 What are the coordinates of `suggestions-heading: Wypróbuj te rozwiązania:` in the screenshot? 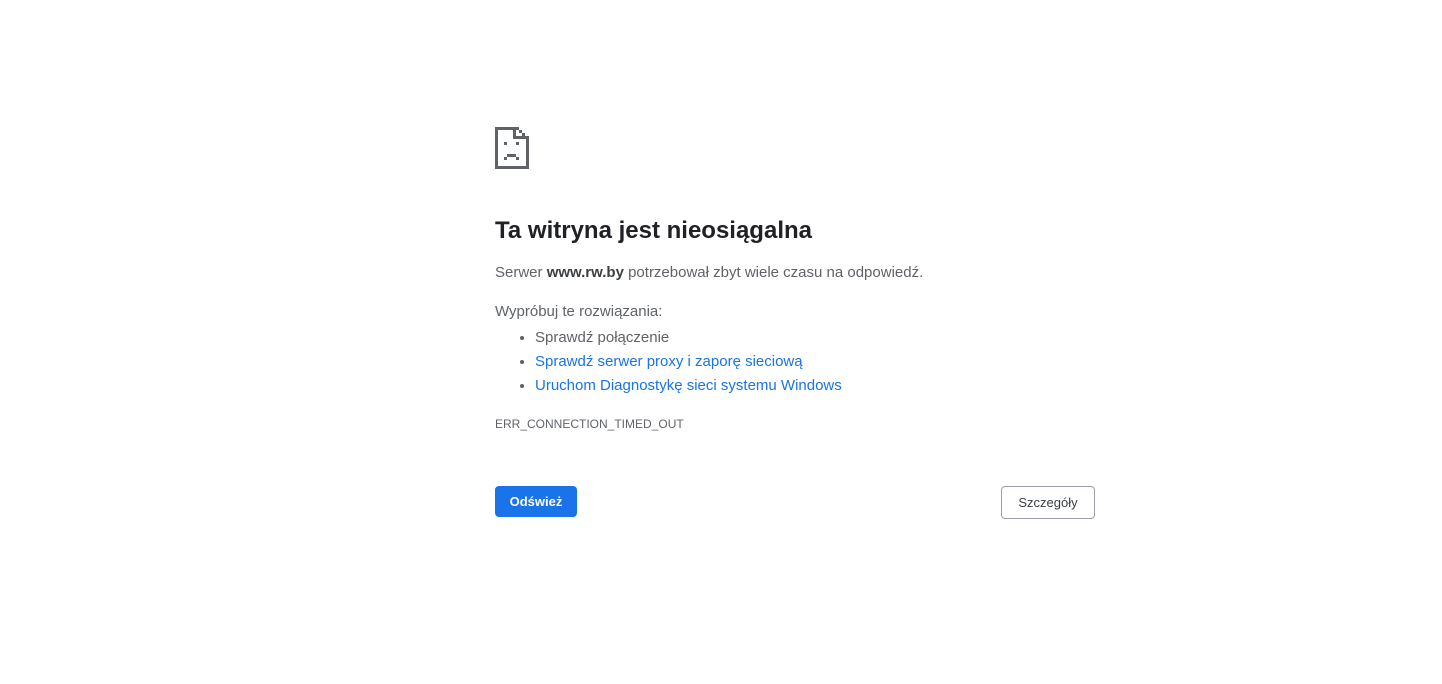 It's located at (579, 311).